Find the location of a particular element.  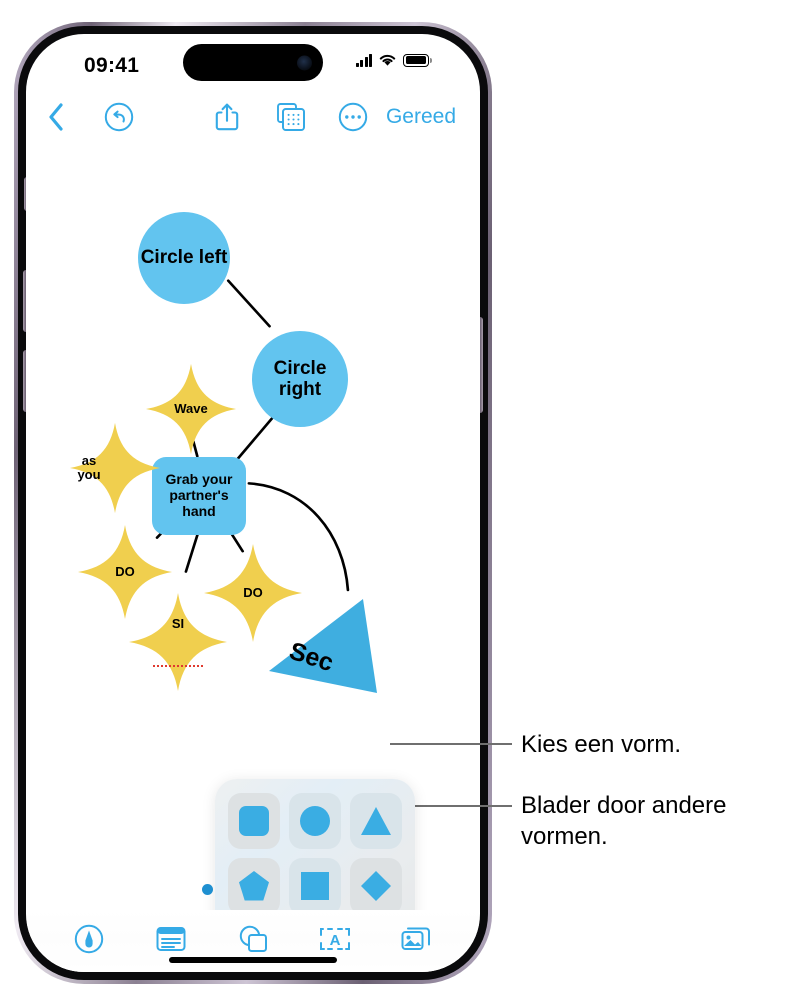

media-photos-icon is located at coordinates (415, 938).